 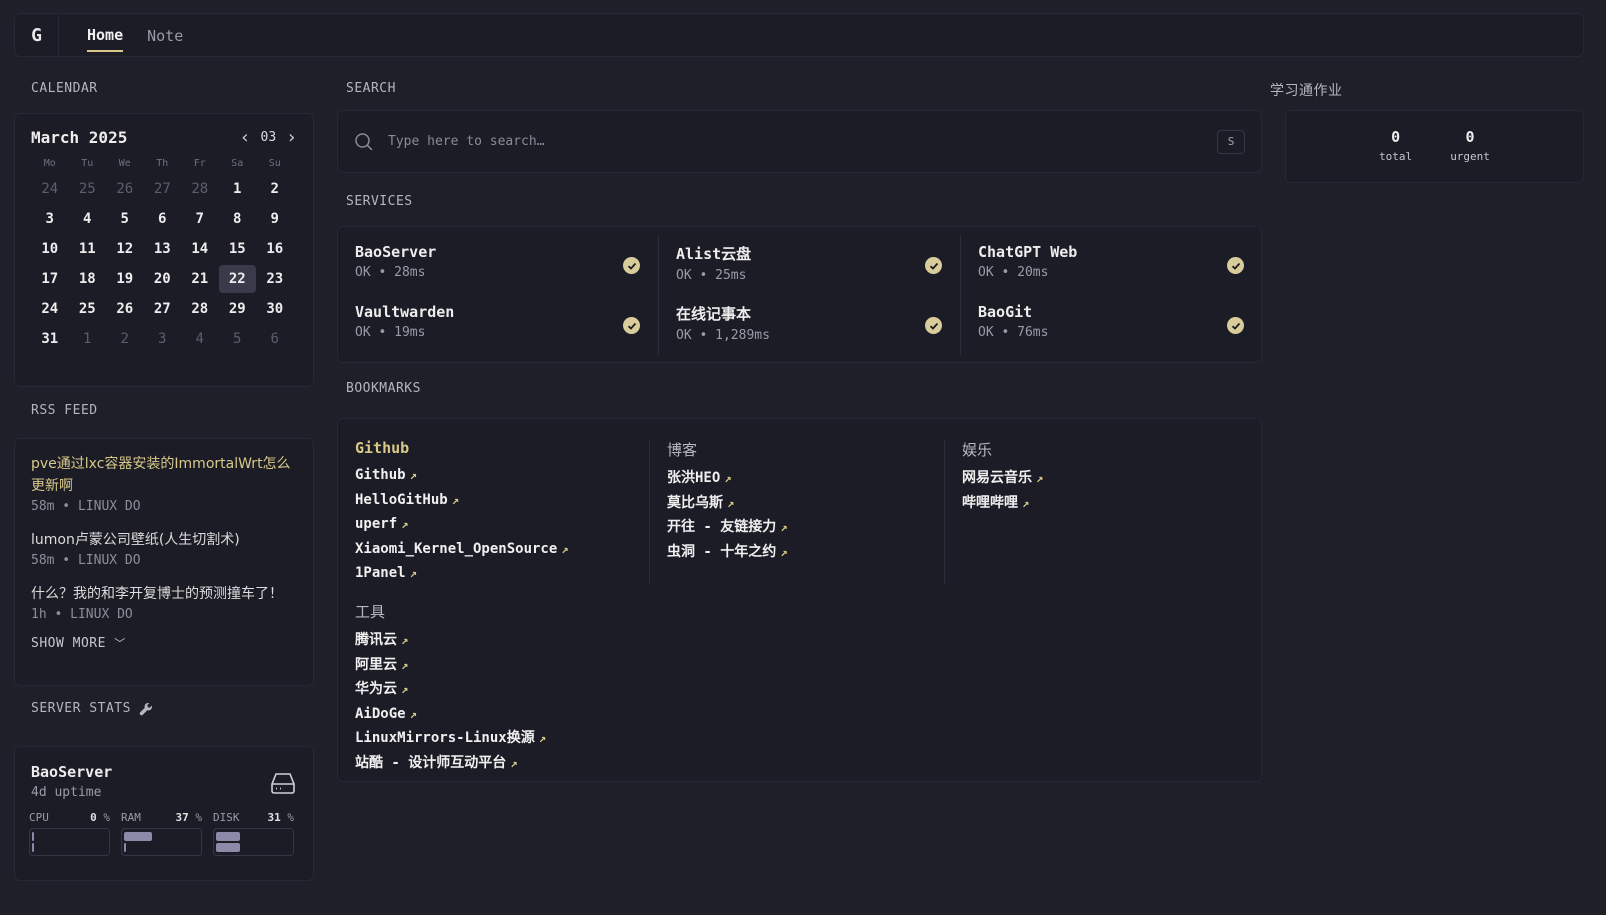 What do you see at coordinates (164, 643) in the screenshot?
I see `show-more-button: SHOW MORE ﹀` at bounding box center [164, 643].